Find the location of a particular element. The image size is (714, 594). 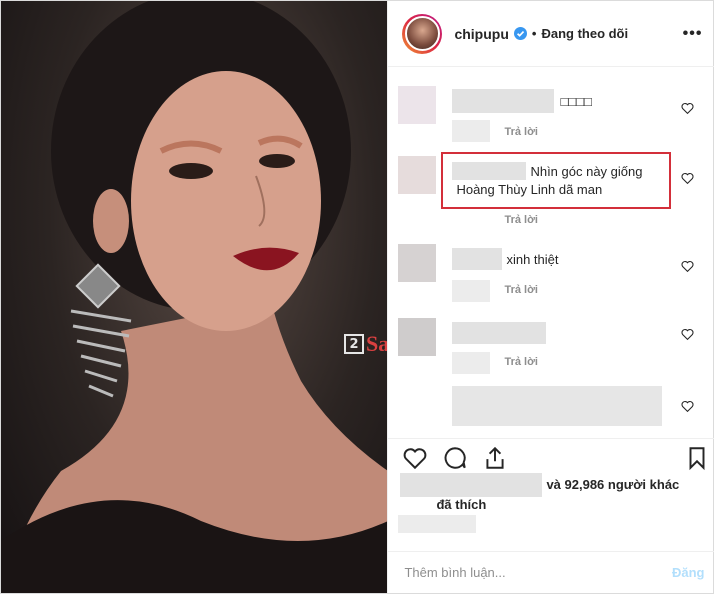

comment-text: □□□□ is located at coordinates (576, 101).